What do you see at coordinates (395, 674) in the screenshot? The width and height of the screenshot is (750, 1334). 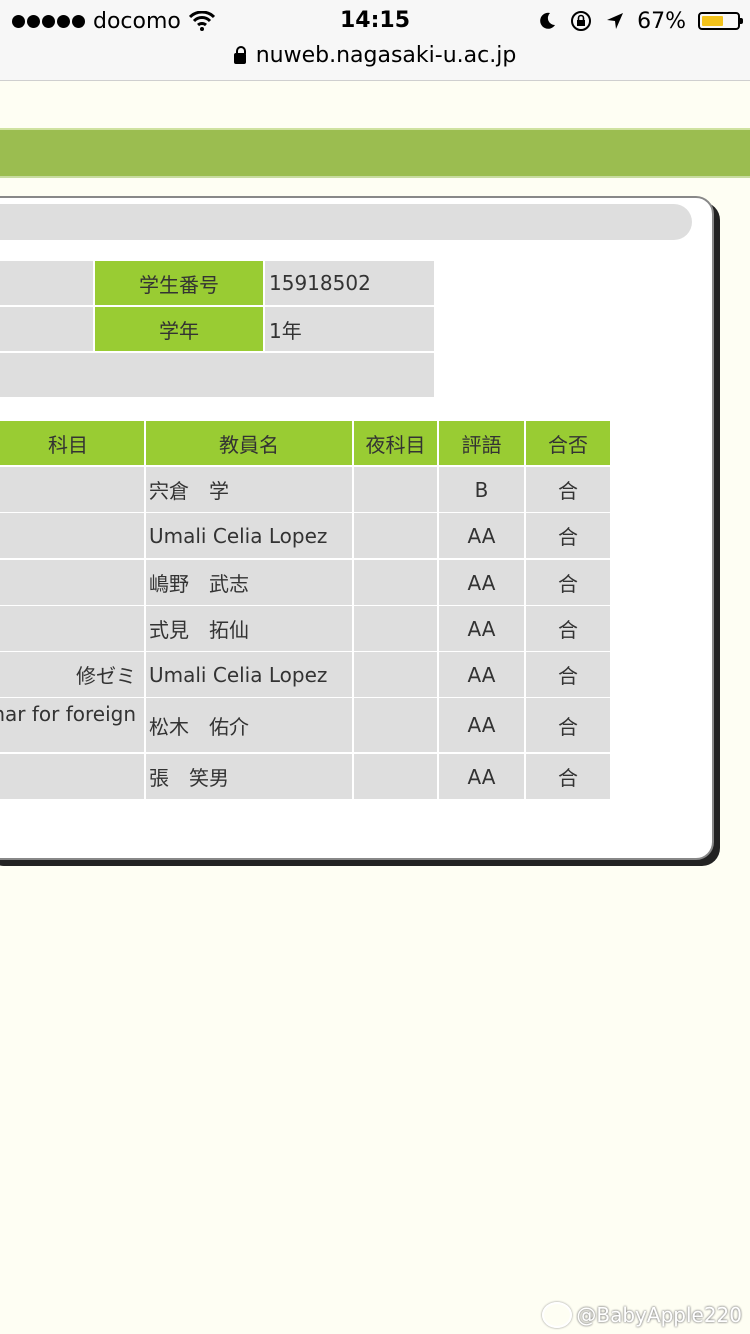 I see `row-5-night` at bounding box center [395, 674].